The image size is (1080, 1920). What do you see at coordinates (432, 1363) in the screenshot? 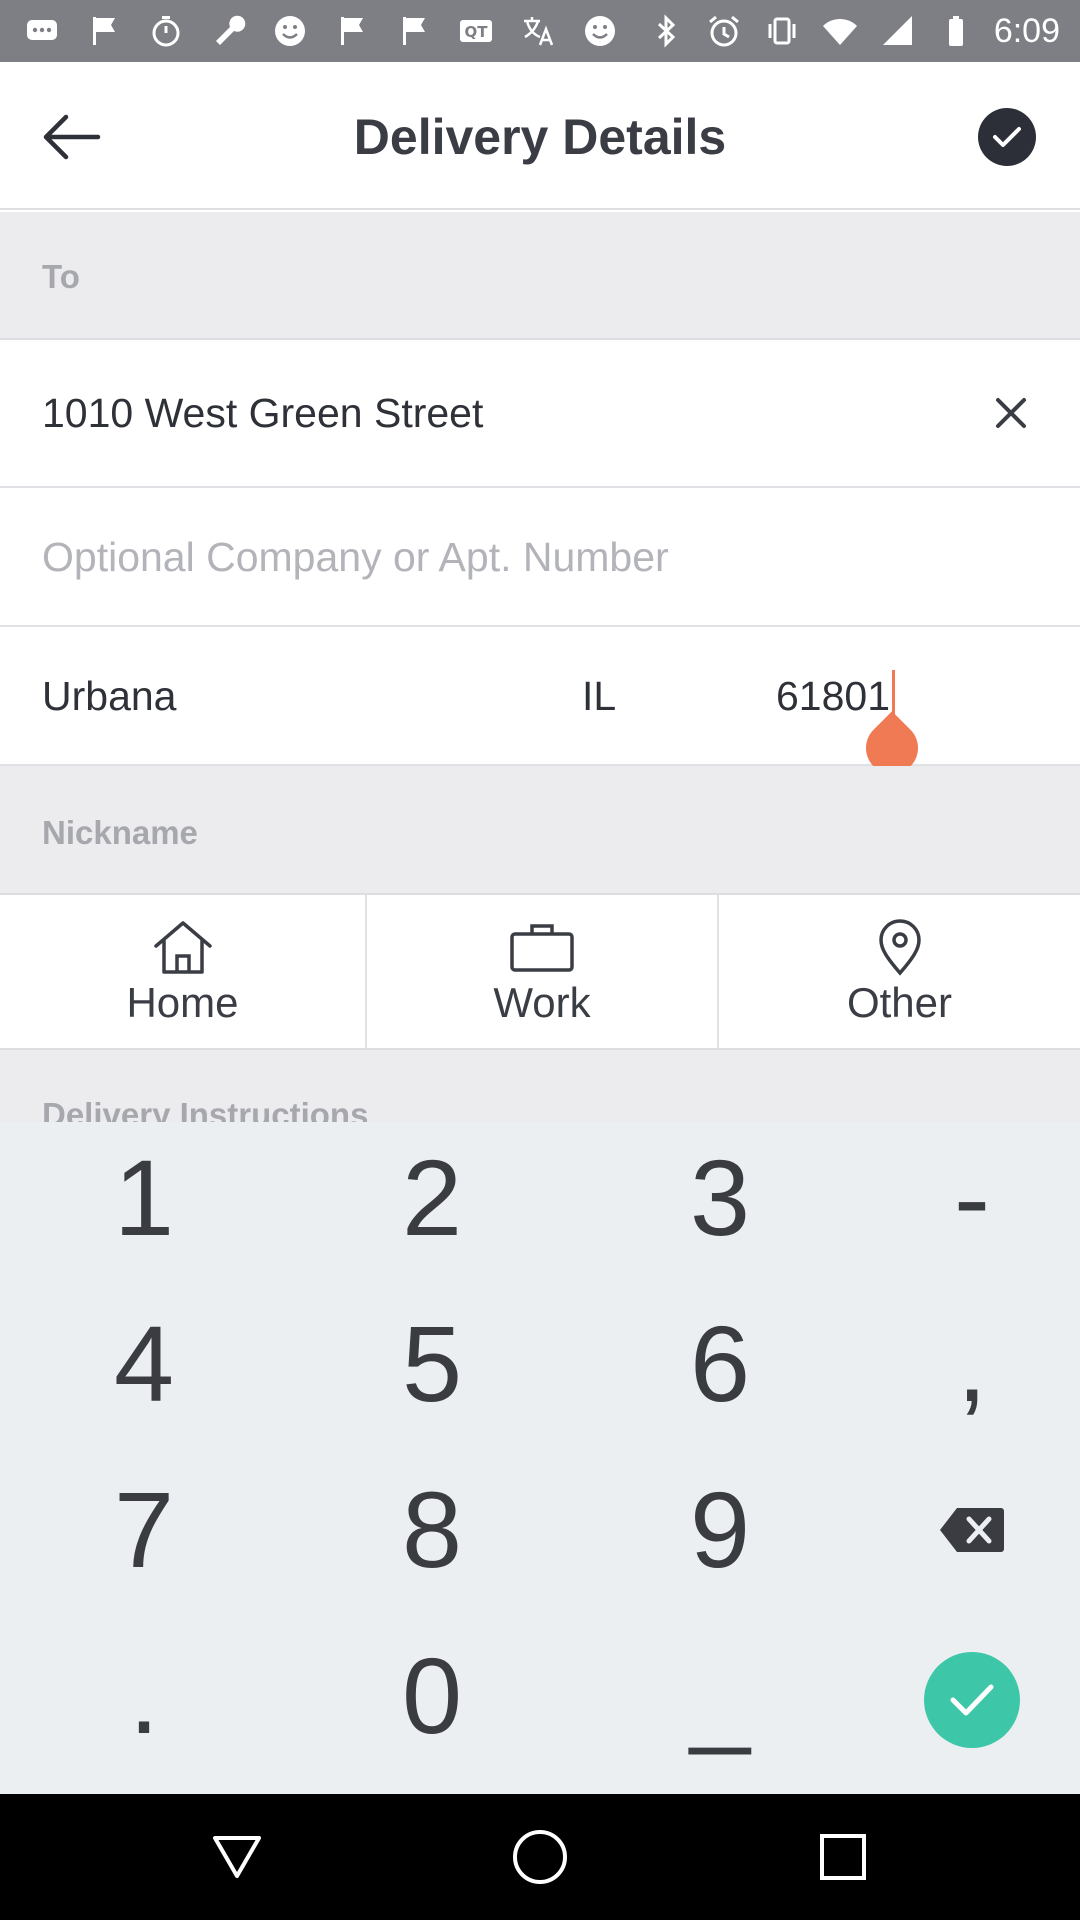
I see `key-5: 5` at bounding box center [432, 1363].